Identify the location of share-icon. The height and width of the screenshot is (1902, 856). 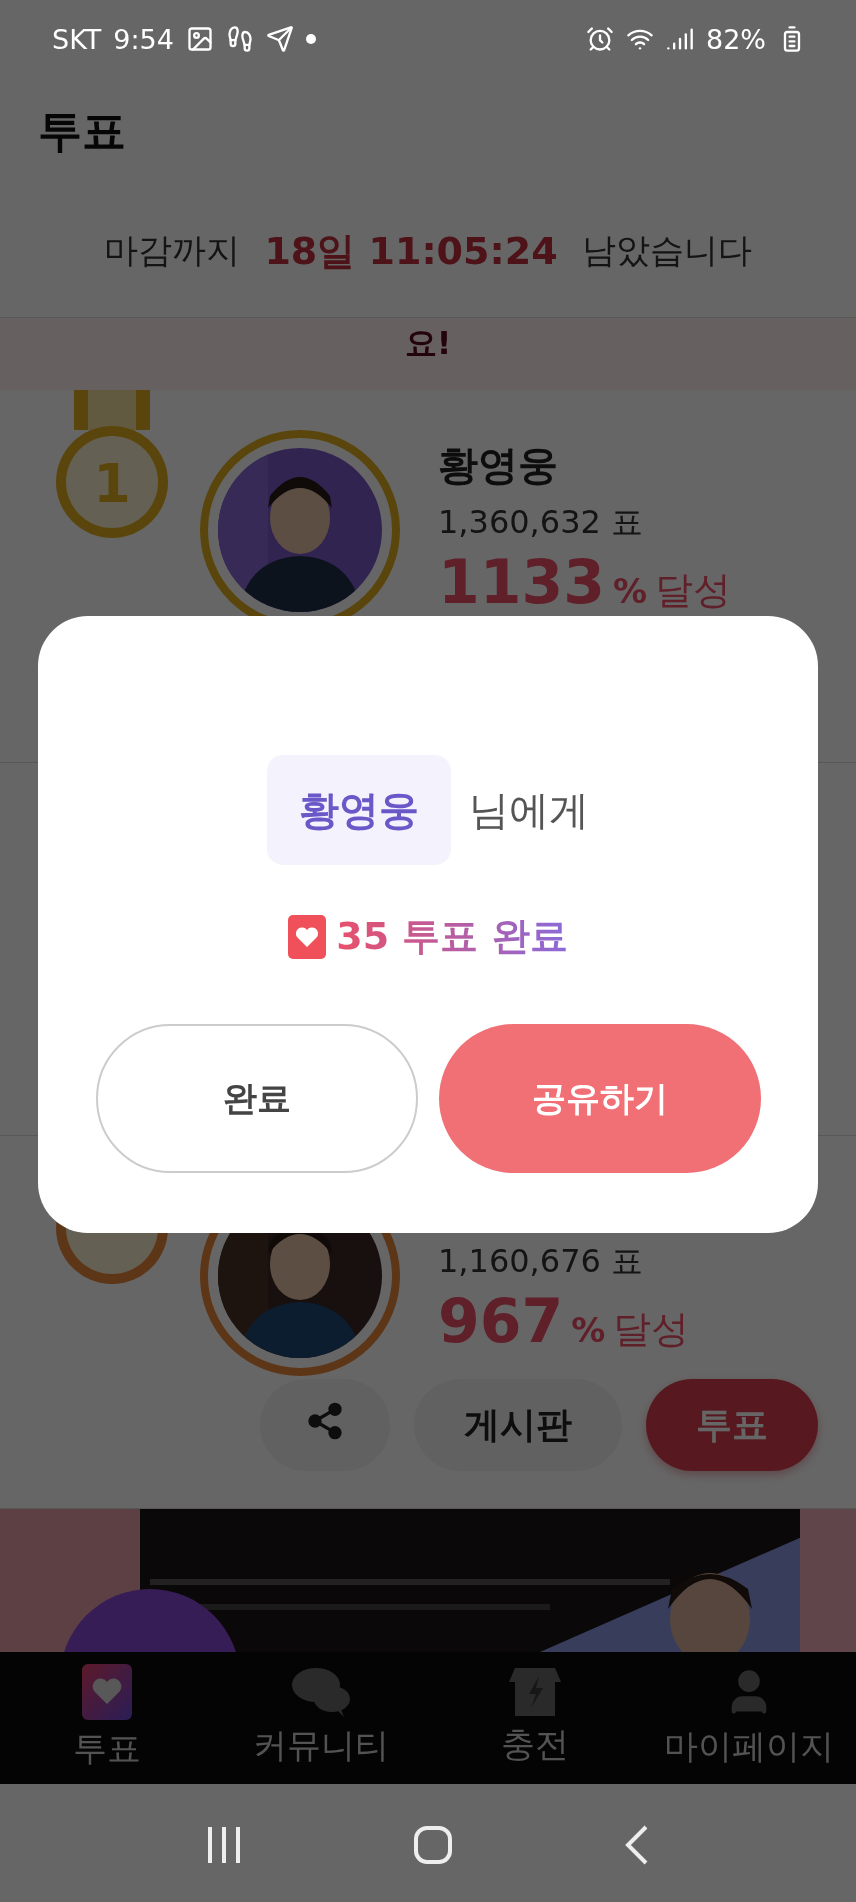
(325, 1421).